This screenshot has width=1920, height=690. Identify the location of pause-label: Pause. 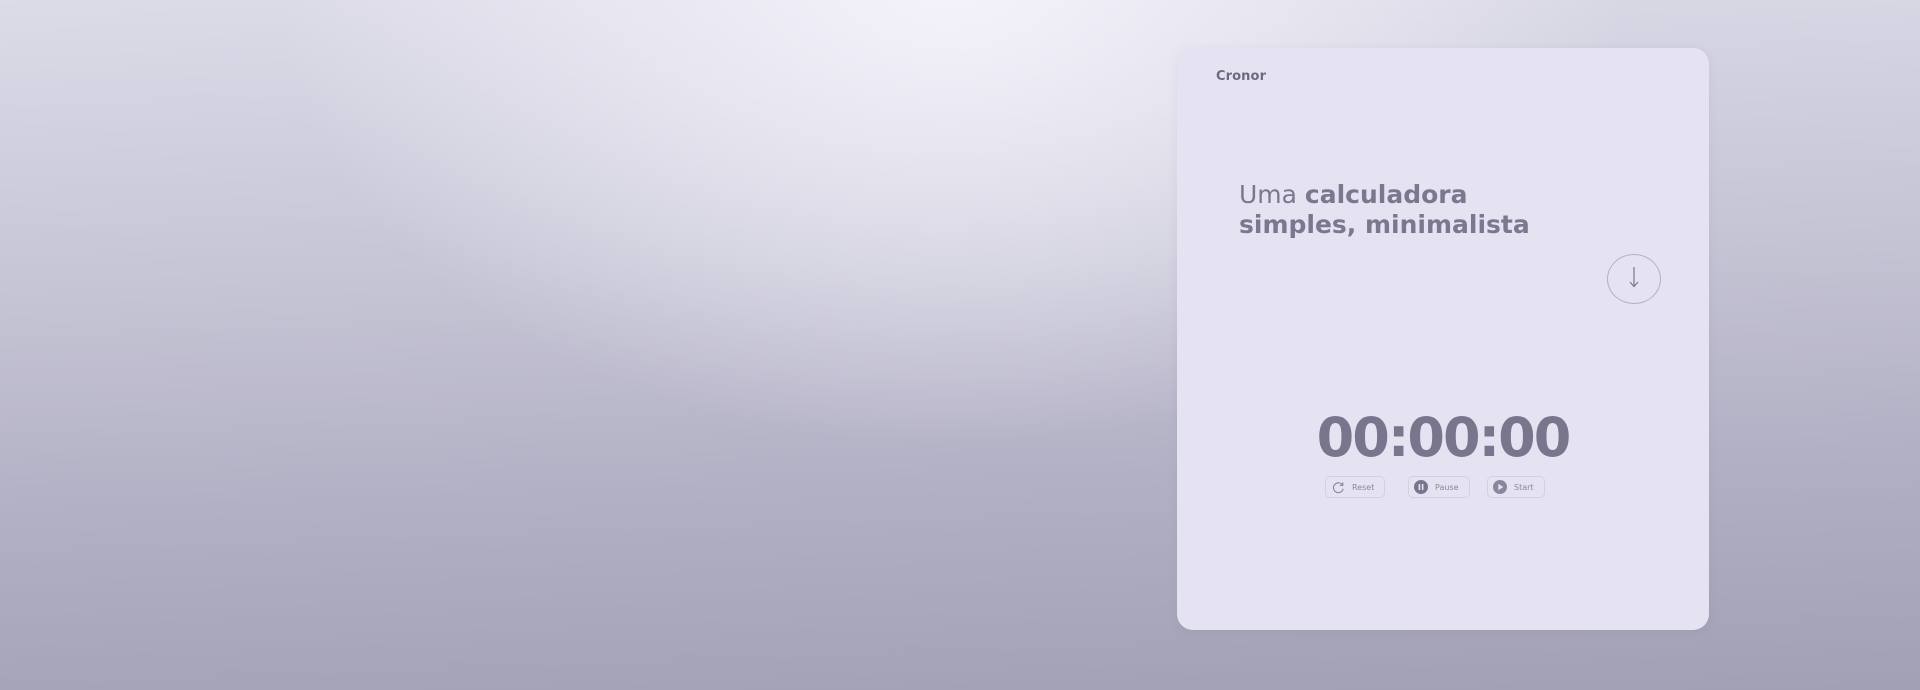
(1447, 487).